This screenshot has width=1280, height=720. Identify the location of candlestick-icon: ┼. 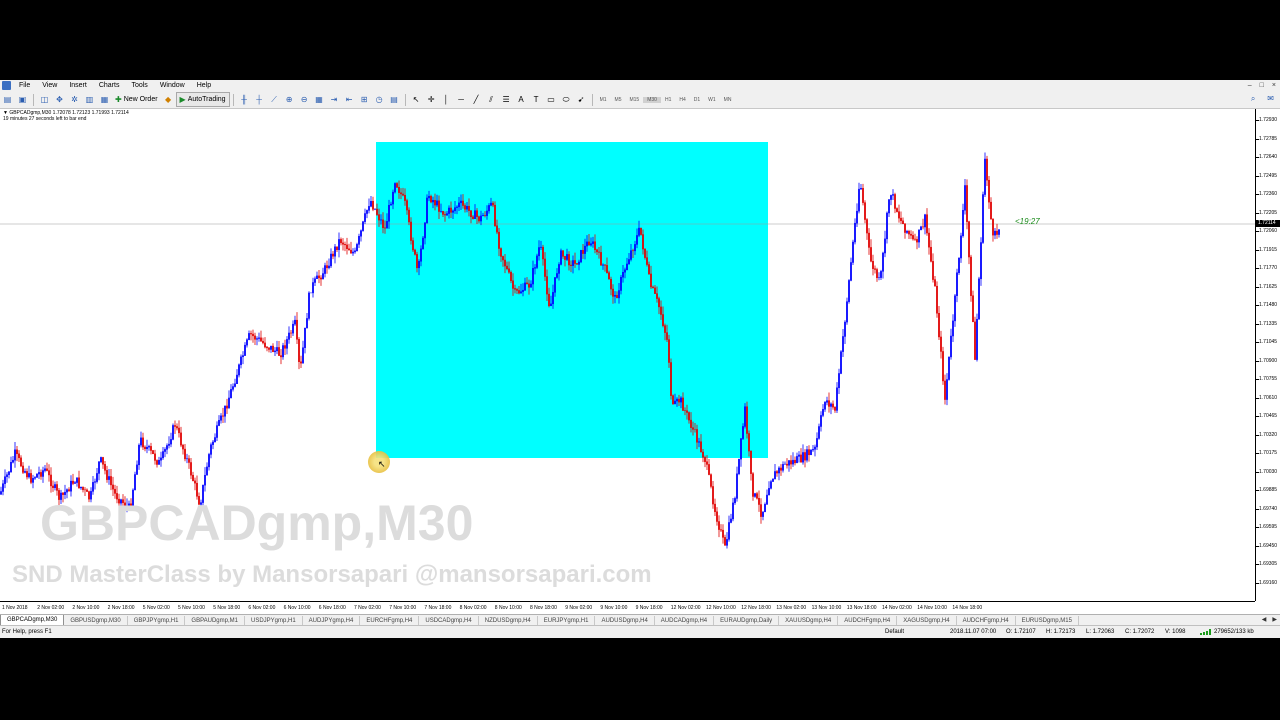
(259, 99).